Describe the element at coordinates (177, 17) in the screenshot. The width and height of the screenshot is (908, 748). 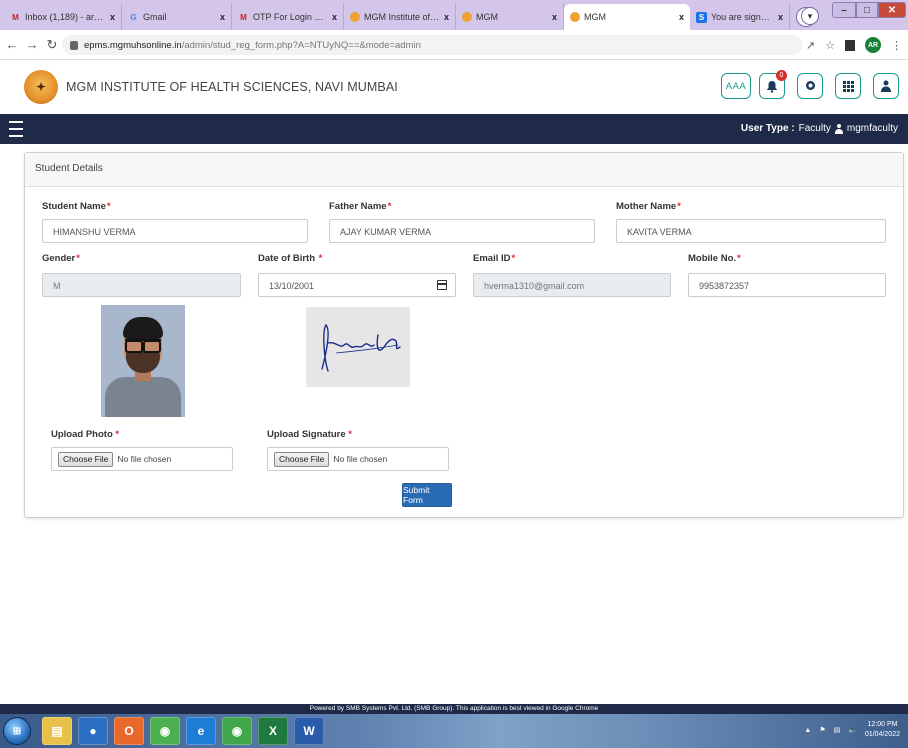
I see `browser-tab-gmail: G Gmail x` at that location.